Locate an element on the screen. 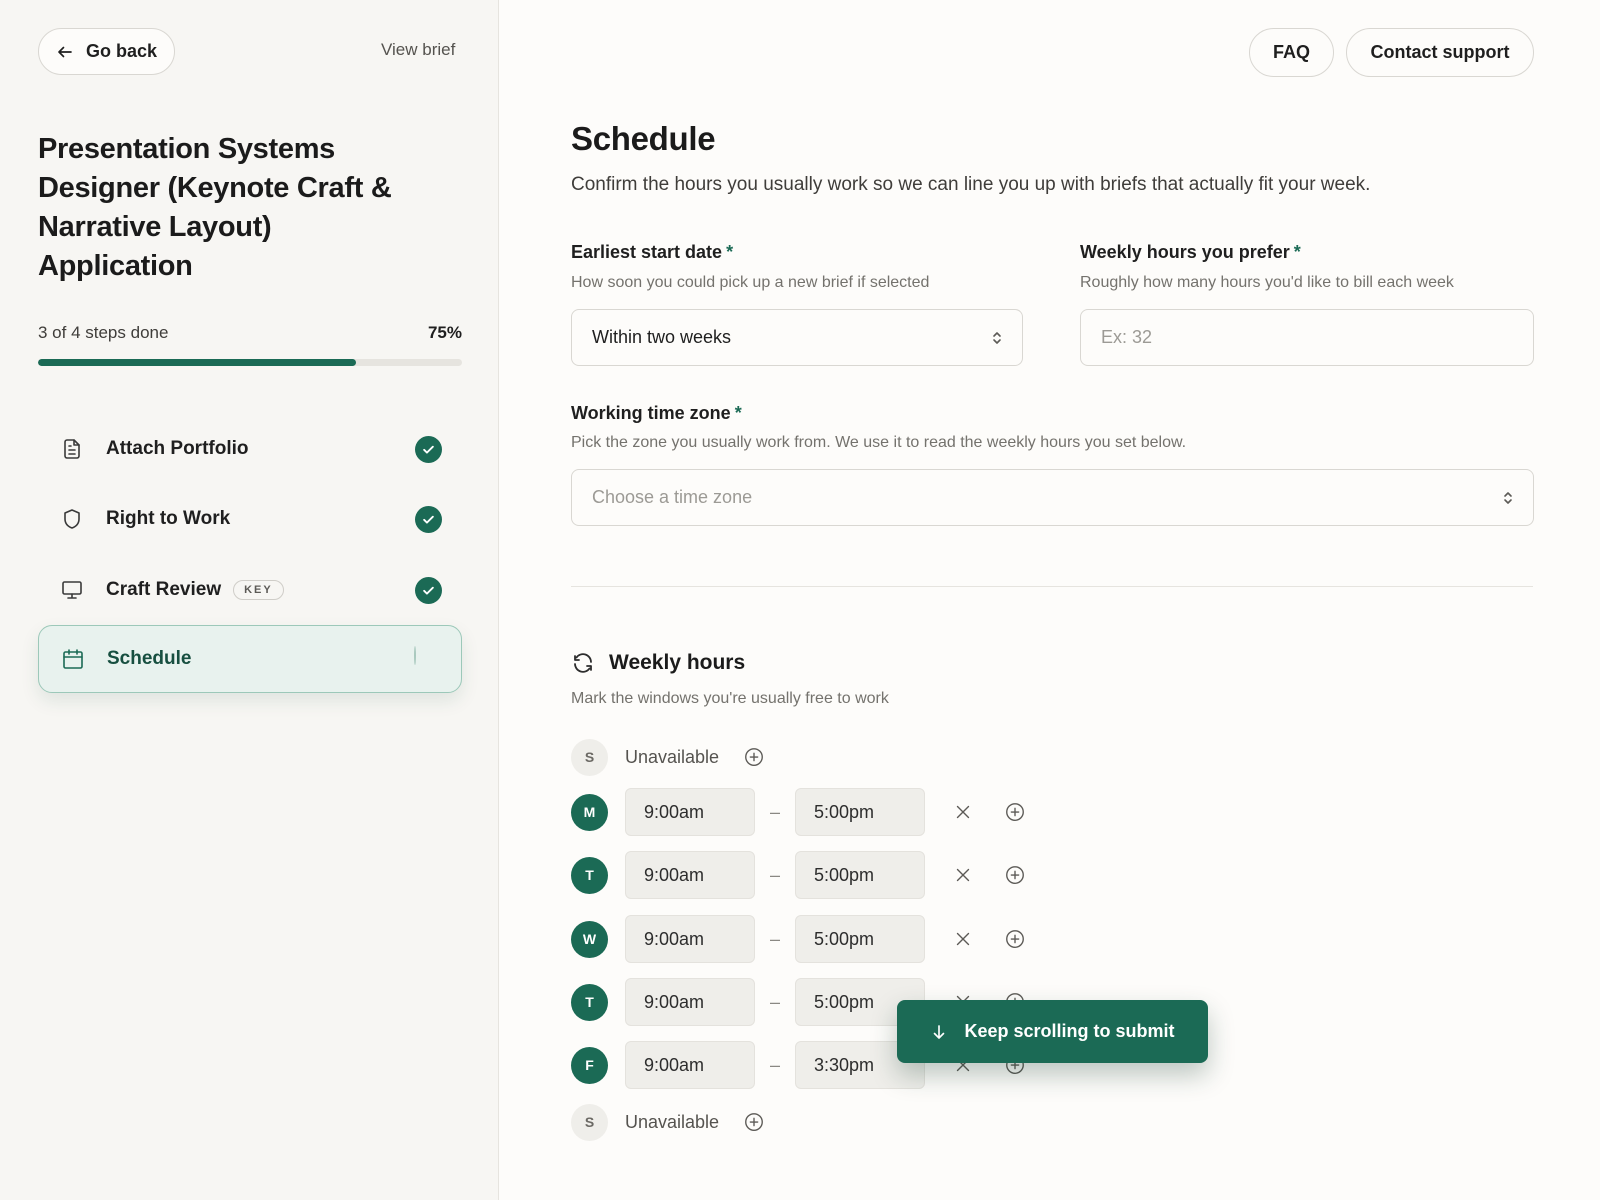 The image size is (1600, 1200). step-attach-portfolio: Attach Portfolio is located at coordinates (250, 449).